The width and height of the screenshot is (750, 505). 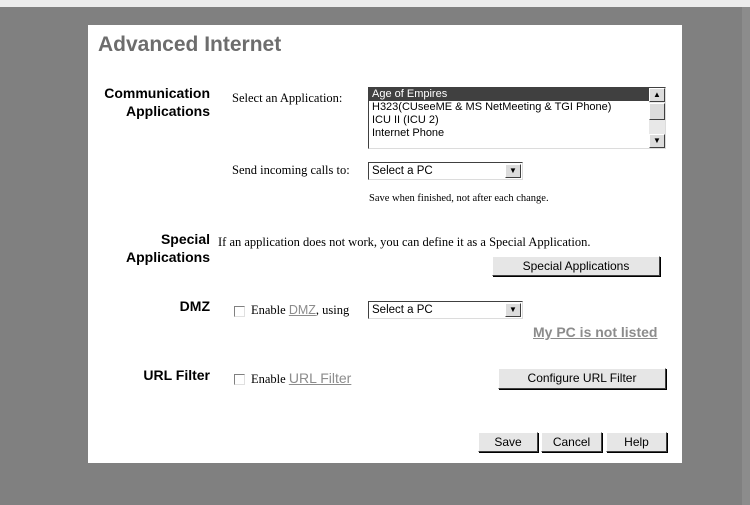 I want to click on scroll-thumb, so click(x=657, y=111).